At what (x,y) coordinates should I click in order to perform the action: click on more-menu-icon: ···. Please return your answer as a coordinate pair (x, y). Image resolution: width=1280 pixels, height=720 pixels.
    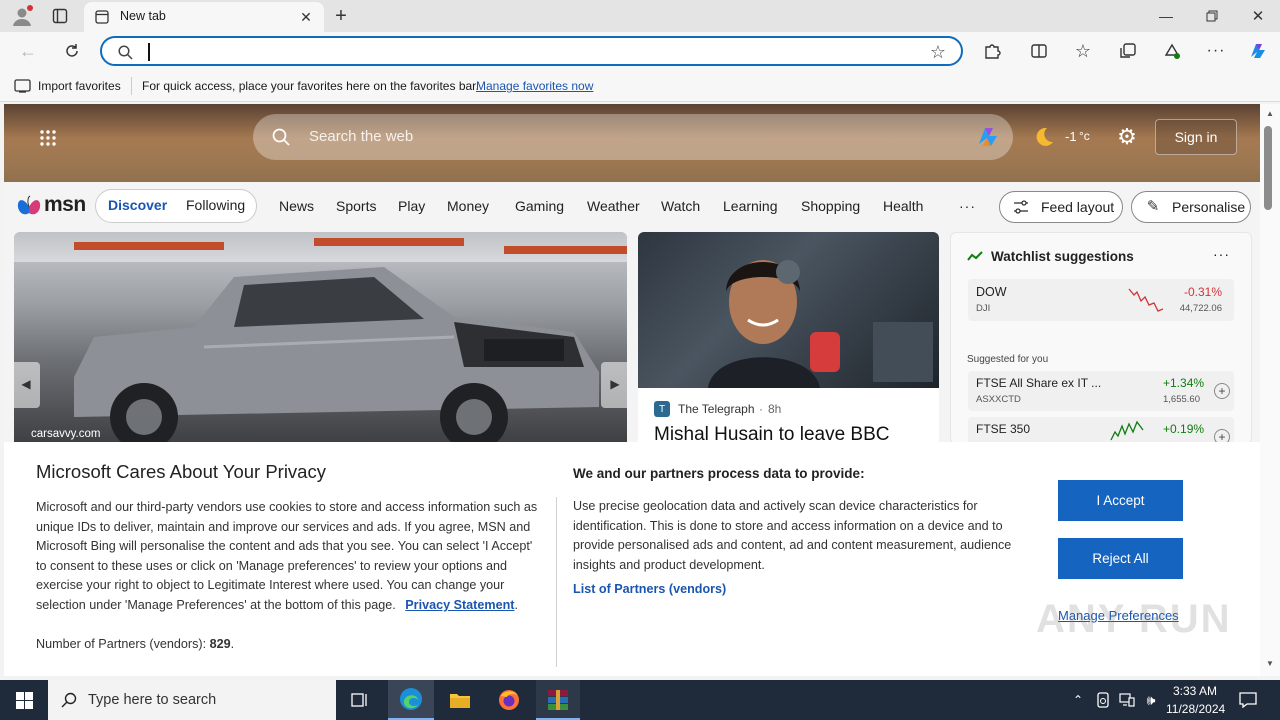
    Looking at the image, I should click on (1216, 51).